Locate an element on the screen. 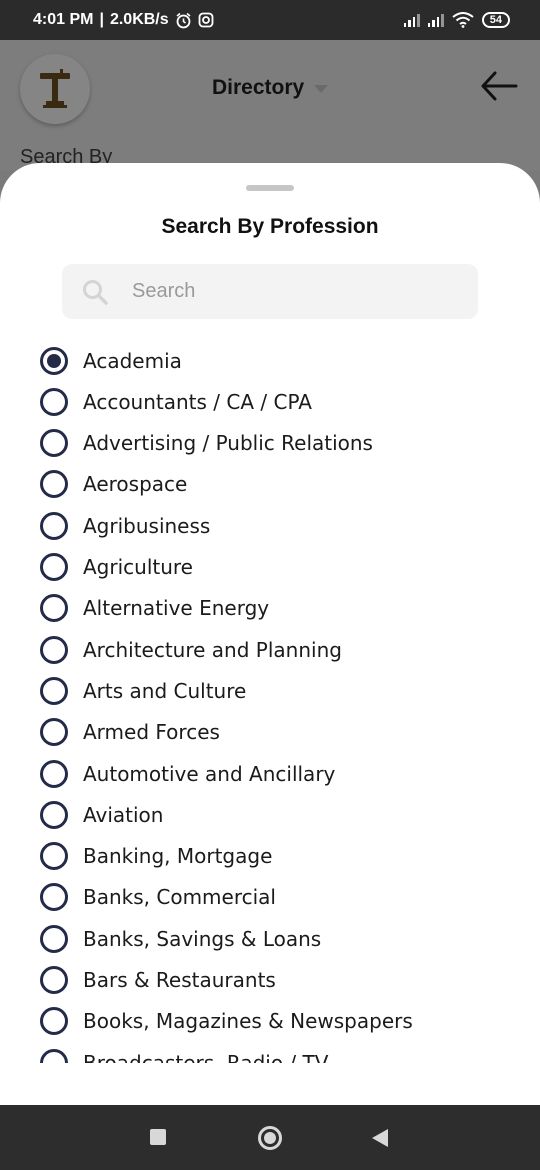 The image size is (540, 1170). home-button is located at coordinates (270, 1138).